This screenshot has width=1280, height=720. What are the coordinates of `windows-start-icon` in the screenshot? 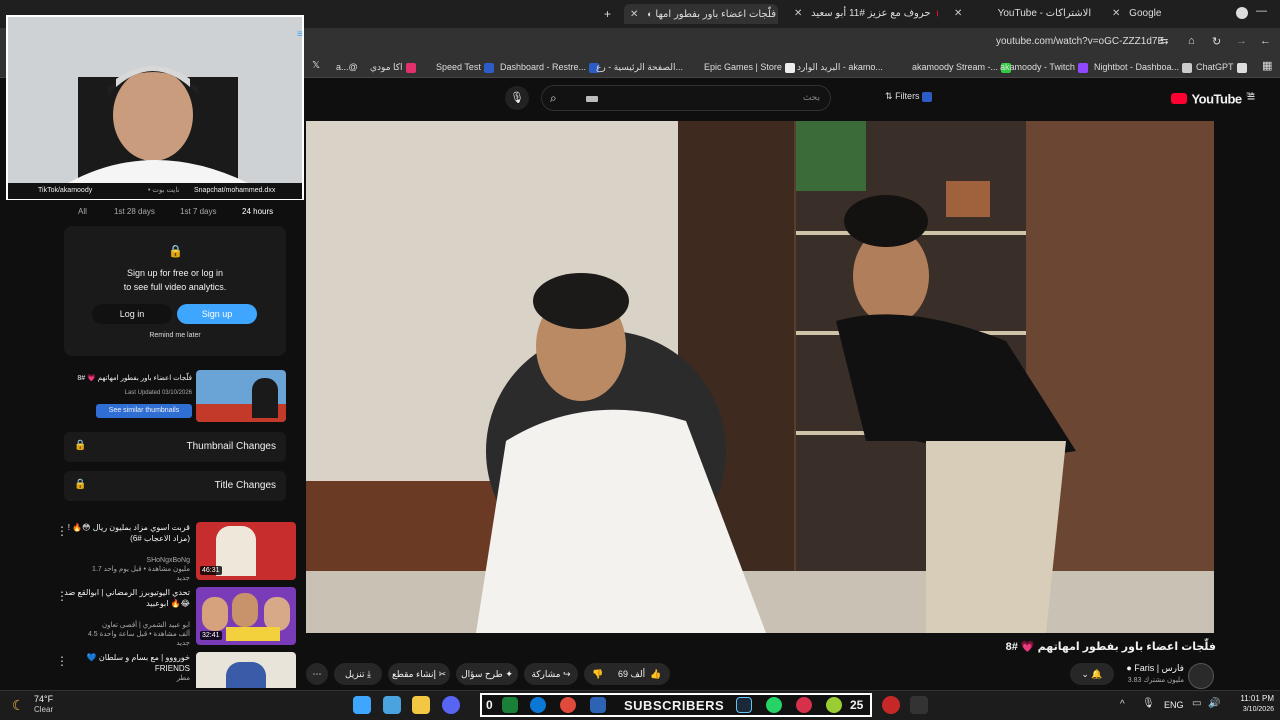 It's located at (362, 705).